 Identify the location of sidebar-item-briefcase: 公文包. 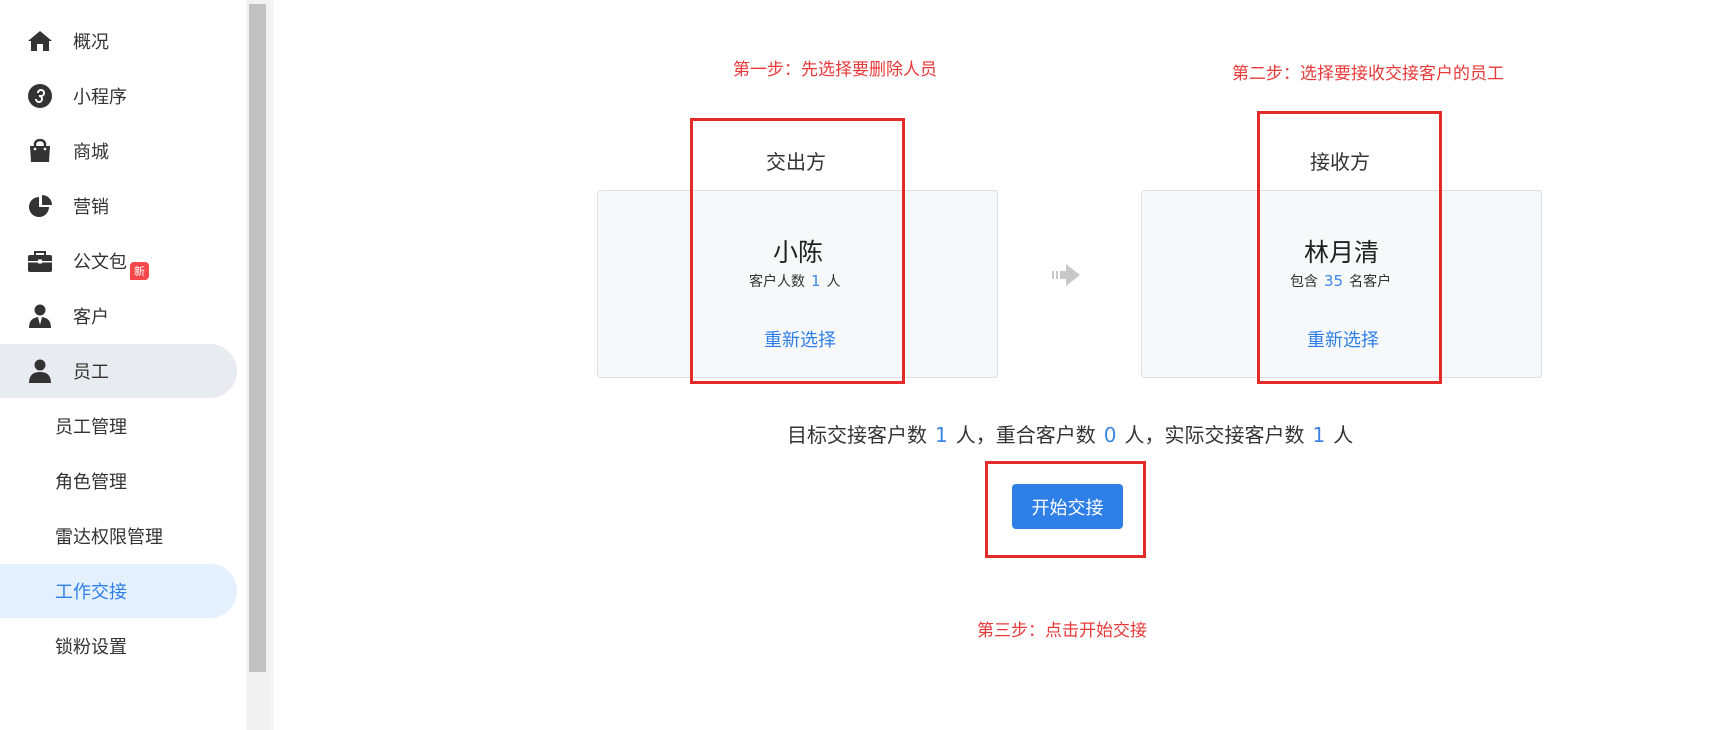
(118, 261).